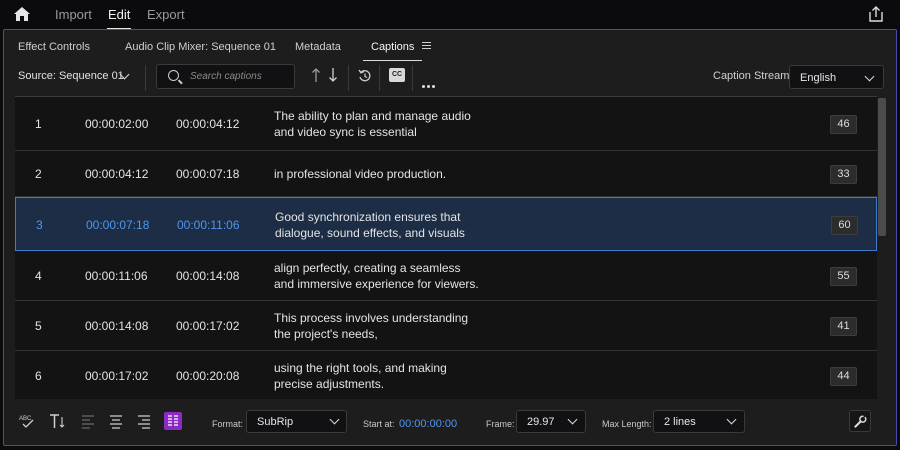 The height and width of the screenshot is (450, 900). I want to click on home-icon, so click(22, 14).